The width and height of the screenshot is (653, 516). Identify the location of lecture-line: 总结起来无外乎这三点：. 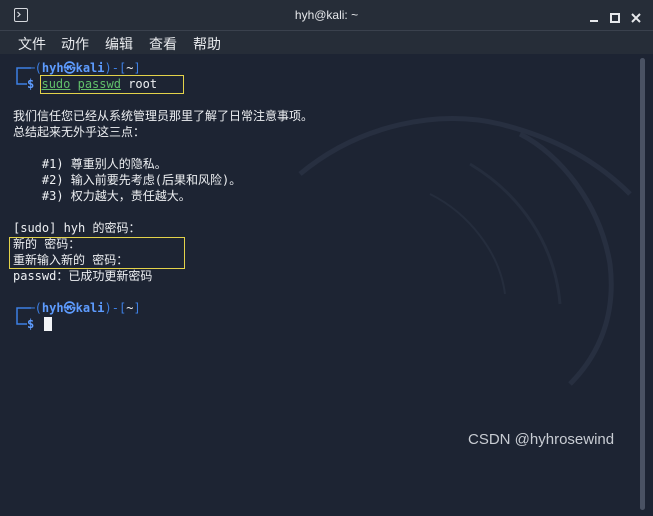
(79, 132).